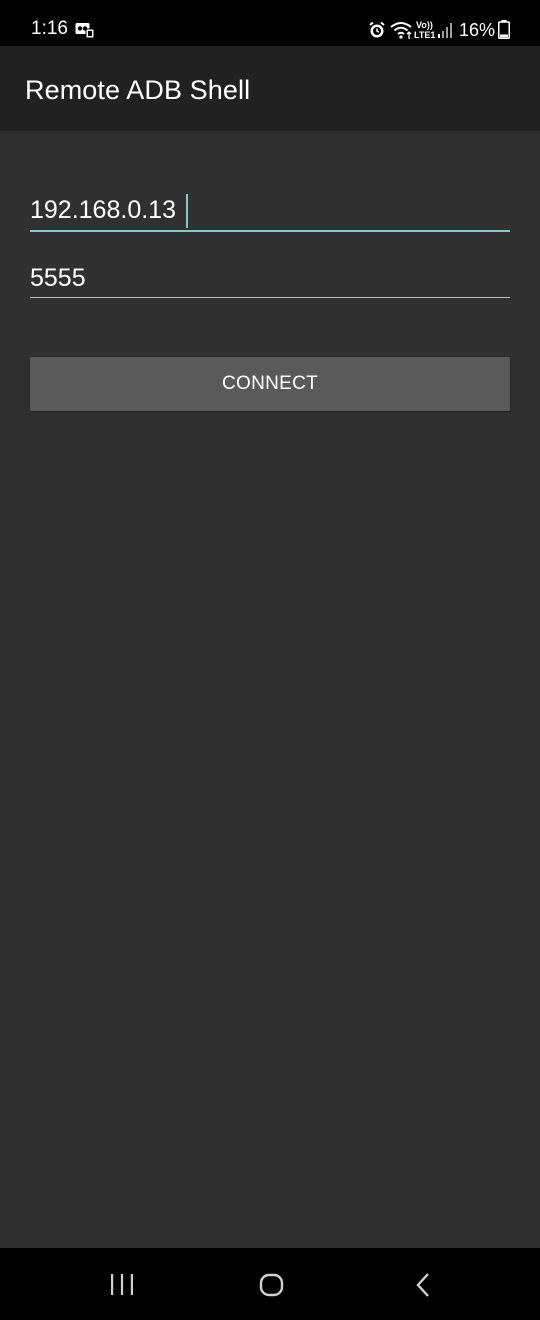 This screenshot has width=540, height=1320. What do you see at coordinates (270, 297) in the screenshot?
I see `port-field-underline` at bounding box center [270, 297].